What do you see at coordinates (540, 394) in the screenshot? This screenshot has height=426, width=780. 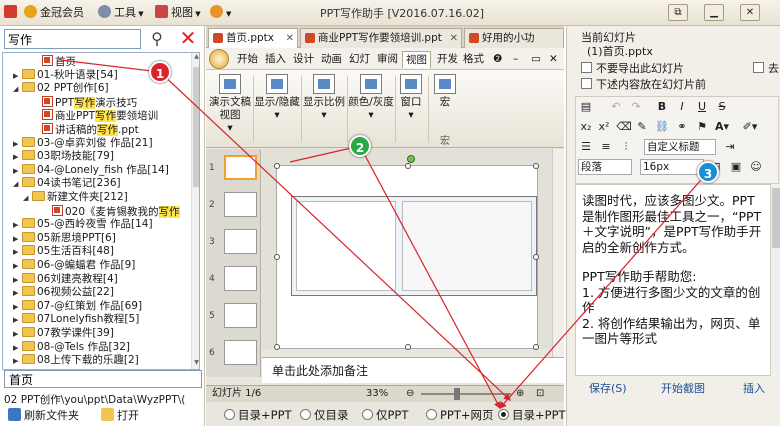 I see `fit-window-icon: ⊡` at bounding box center [540, 394].